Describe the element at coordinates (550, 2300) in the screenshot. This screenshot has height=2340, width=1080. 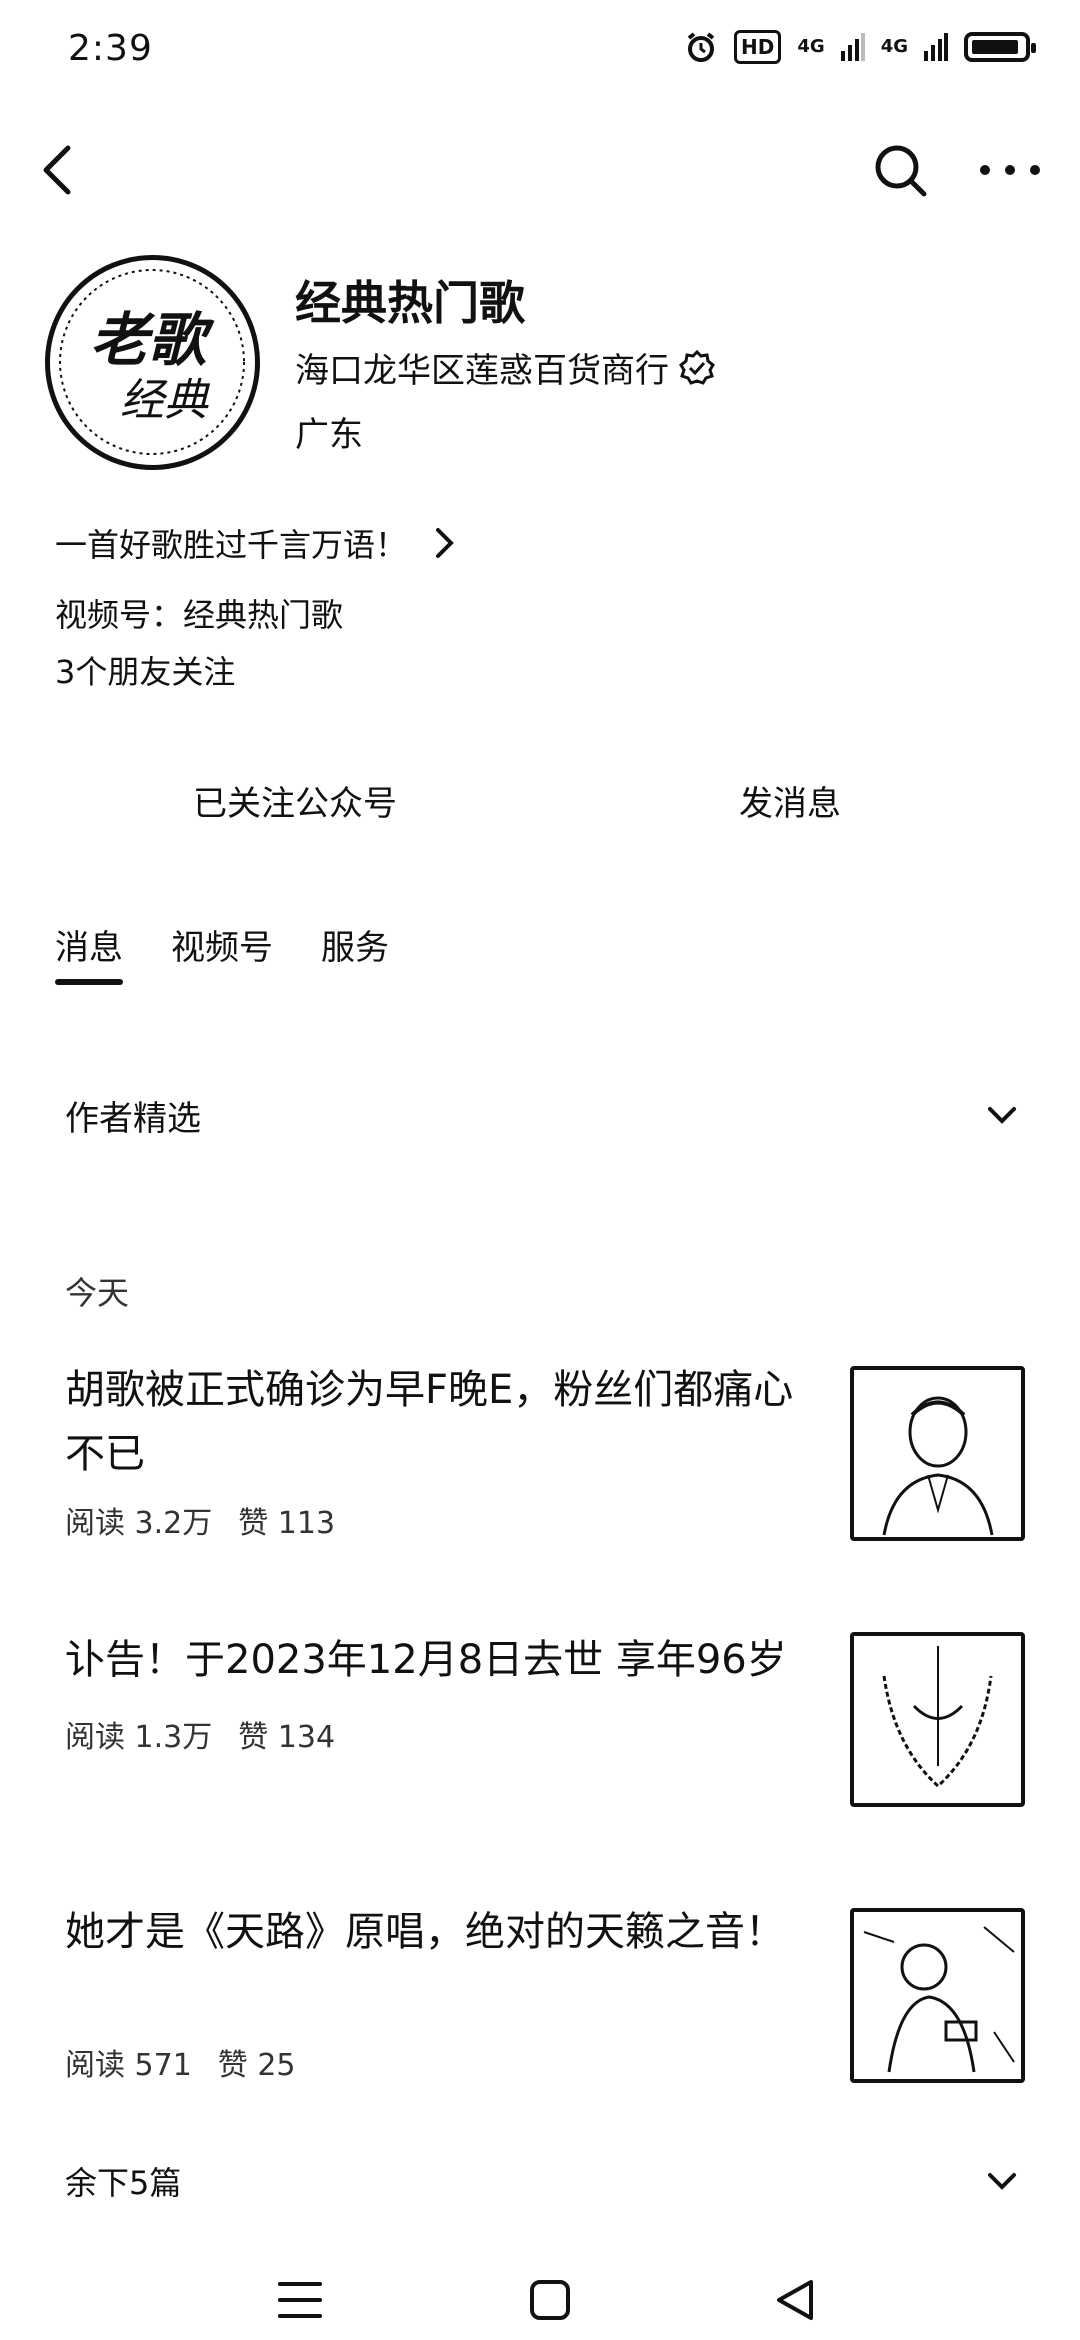
I see `home-icon` at that location.